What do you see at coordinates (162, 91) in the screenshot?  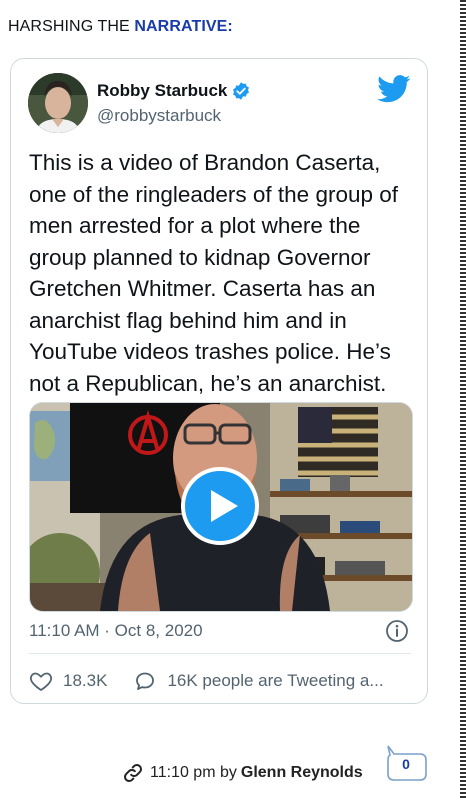 I see `author-name-text: Robby Starbuck` at bounding box center [162, 91].